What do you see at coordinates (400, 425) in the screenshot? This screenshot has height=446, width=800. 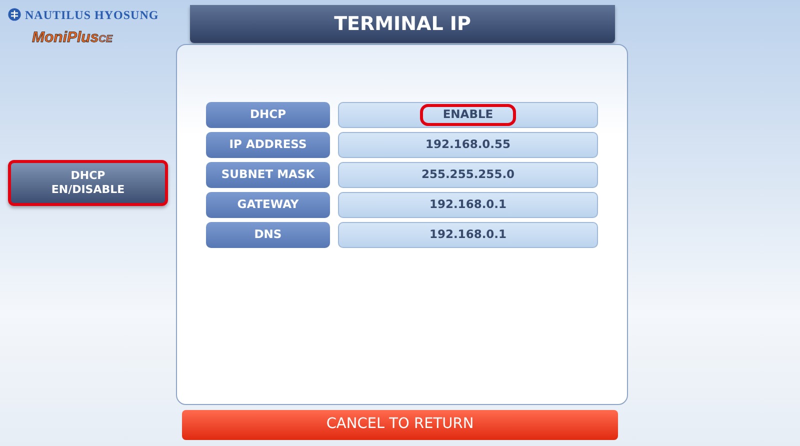 I see `cancel-button: CANCEL TO RETURN` at bounding box center [400, 425].